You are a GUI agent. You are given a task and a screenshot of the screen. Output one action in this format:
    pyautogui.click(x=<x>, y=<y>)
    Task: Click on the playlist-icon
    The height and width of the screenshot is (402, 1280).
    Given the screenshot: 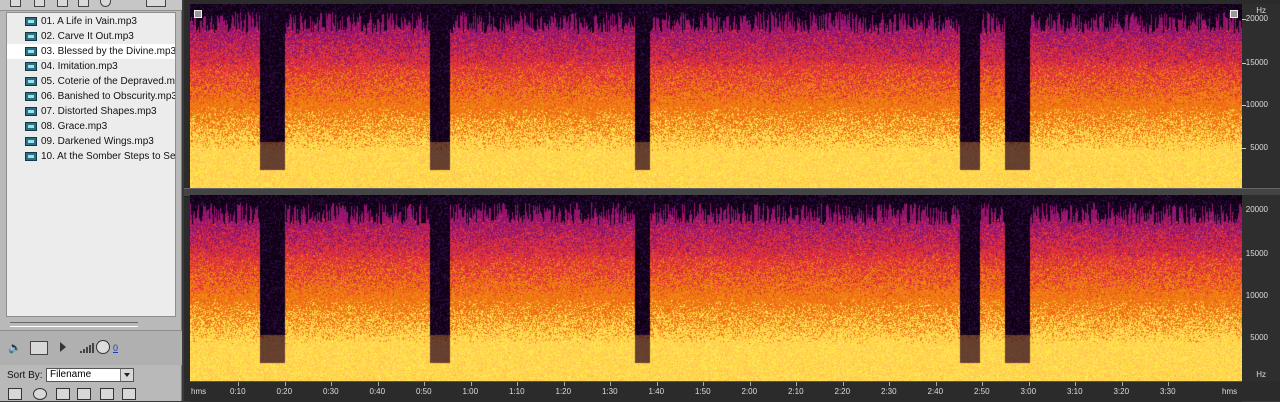 What is the action you would take?
    pyautogui.click(x=62, y=3)
    